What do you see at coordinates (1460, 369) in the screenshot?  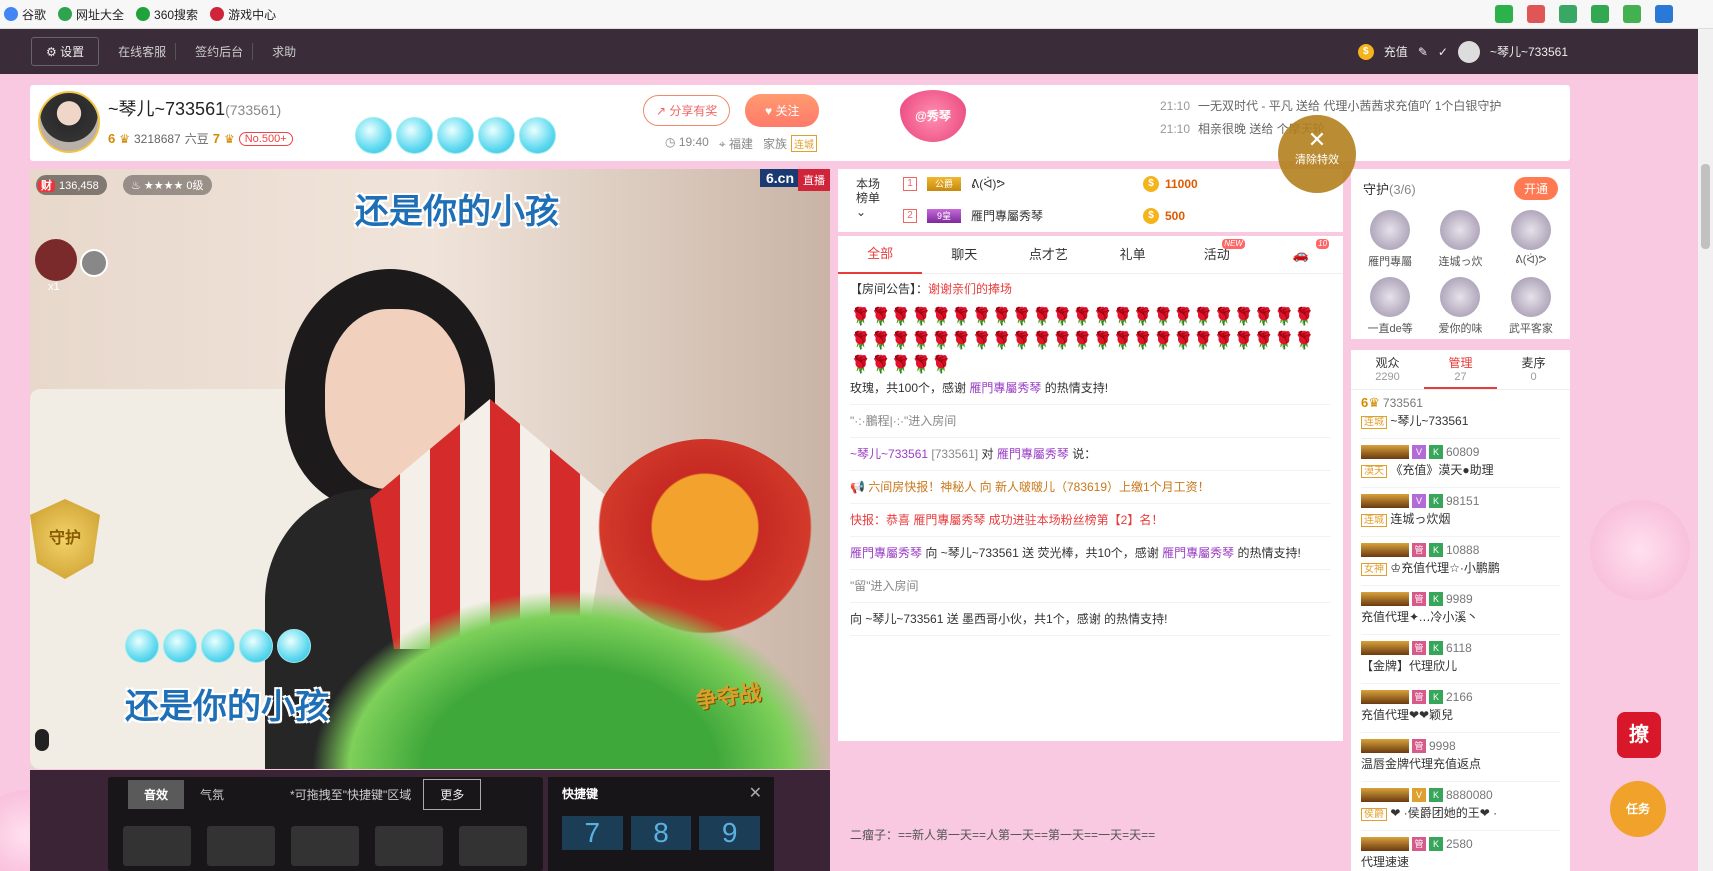 I see `tab-admin: 管理 27` at bounding box center [1460, 369].